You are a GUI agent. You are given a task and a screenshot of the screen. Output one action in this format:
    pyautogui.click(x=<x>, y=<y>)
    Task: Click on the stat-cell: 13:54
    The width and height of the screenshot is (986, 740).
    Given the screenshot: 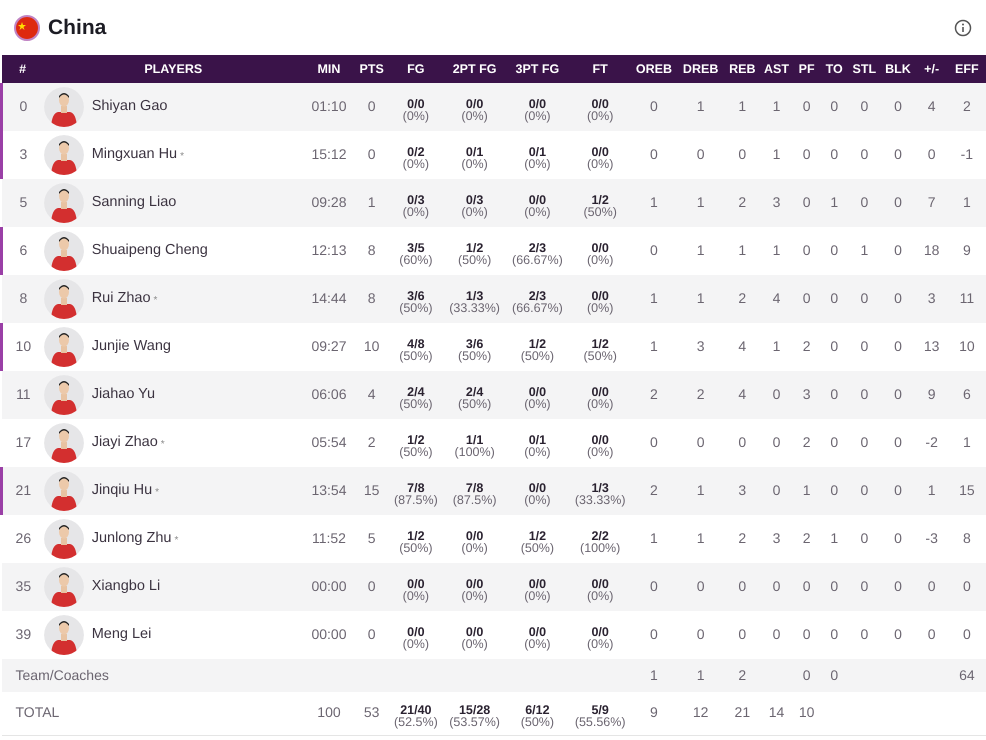 What is the action you would take?
    pyautogui.click(x=328, y=490)
    